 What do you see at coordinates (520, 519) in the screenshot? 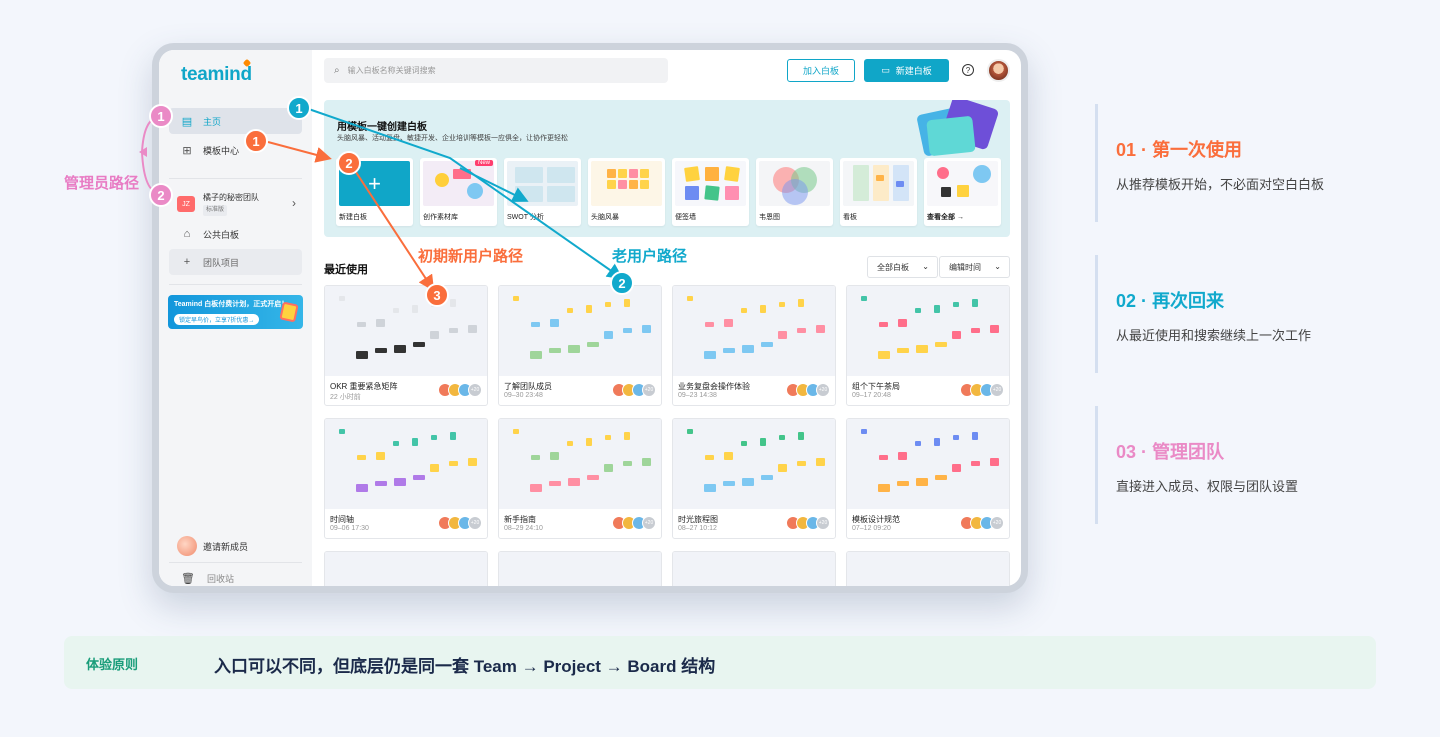
I see `board-name: 新手指南` at bounding box center [520, 519].